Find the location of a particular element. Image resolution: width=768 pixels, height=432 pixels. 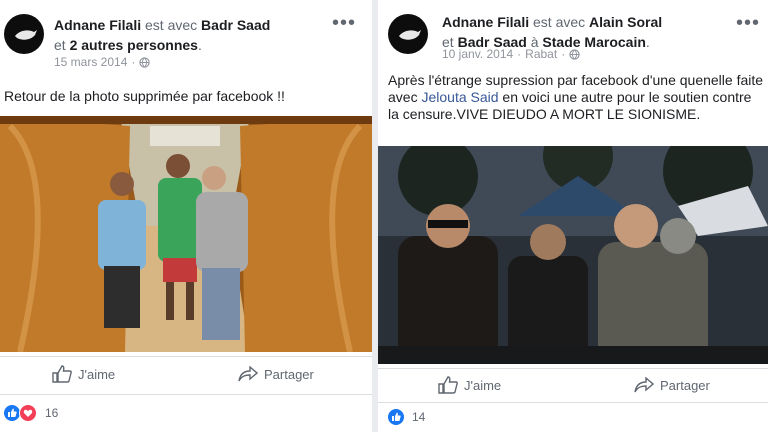

others-link: 2 autres personnes is located at coordinates (134, 45).